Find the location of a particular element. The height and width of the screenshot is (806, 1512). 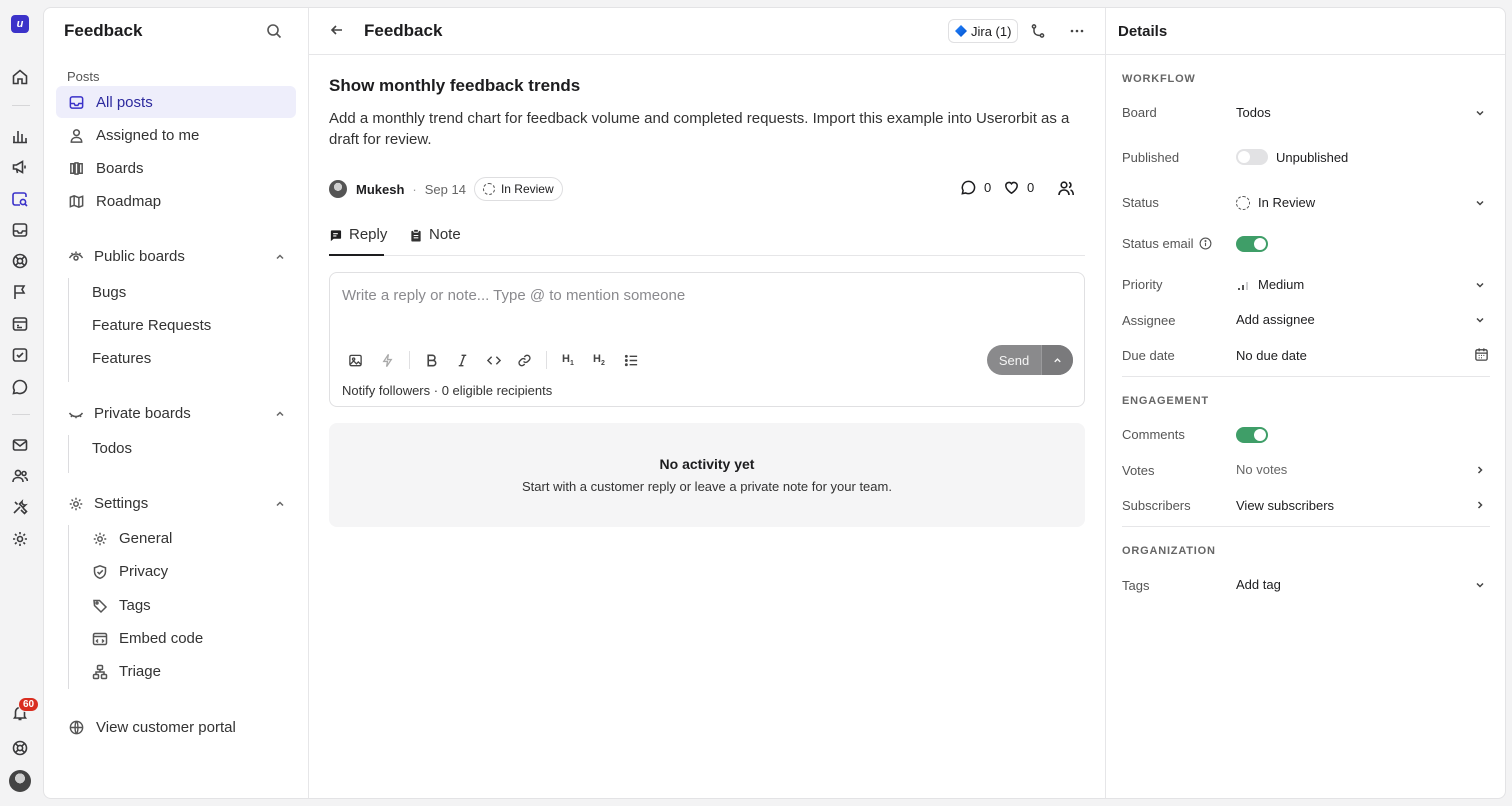

ai-icon is located at coordinates (387, 360).